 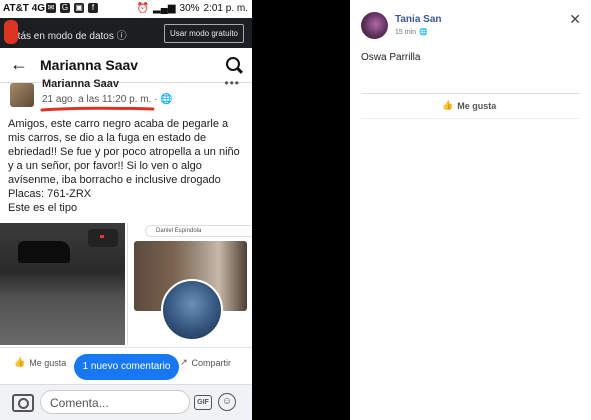 I want to click on data-mode-text: Estás en modo de datos ⓘ, so click(x=66, y=36).